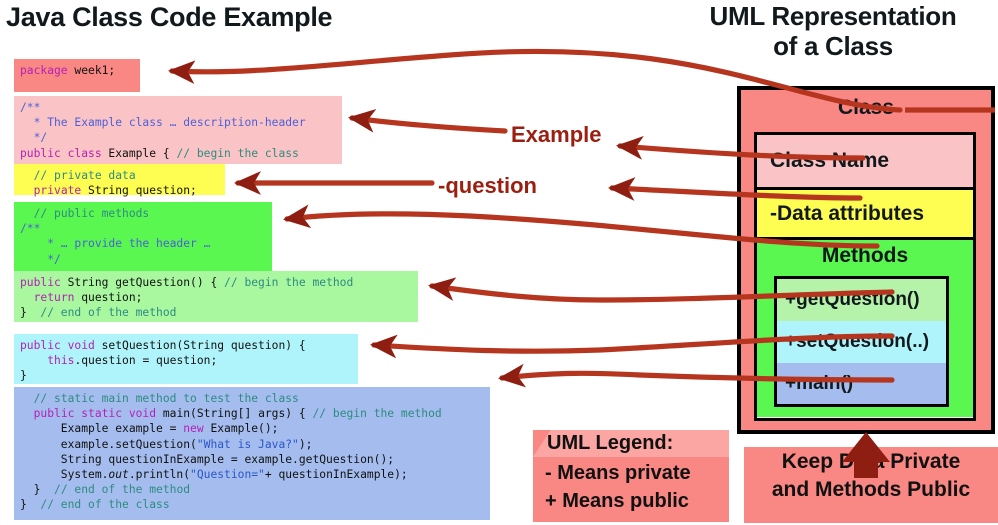 This screenshot has height=525, width=998. What do you see at coordinates (661, 290) in the screenshot?
I see `arrow-getquestion-to-block` at bounding box center [661, 290].